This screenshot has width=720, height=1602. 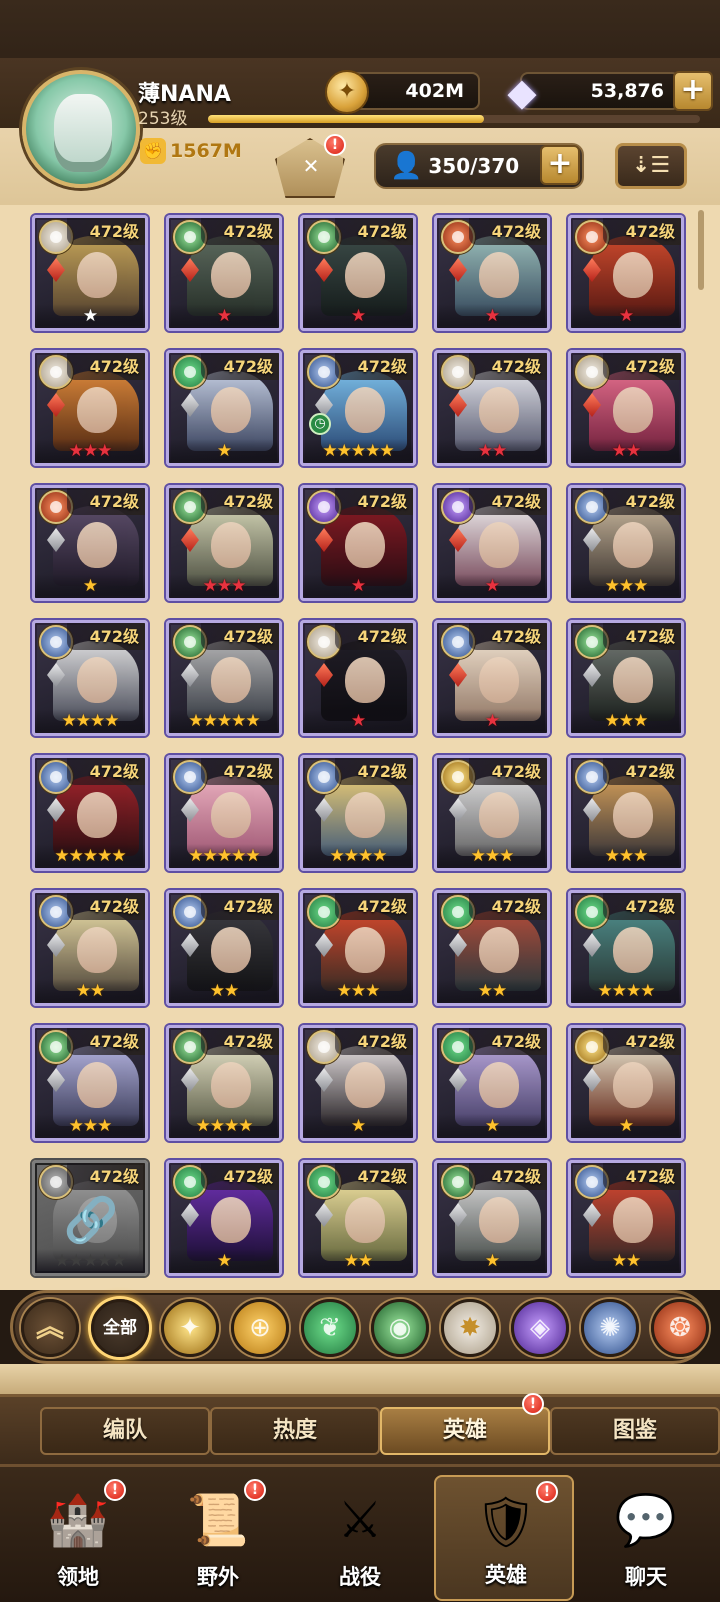 What do you see at coordinates (693, 91) in the screenshot?
I see `add-gems-button: +` at bounding box center [693, 91].